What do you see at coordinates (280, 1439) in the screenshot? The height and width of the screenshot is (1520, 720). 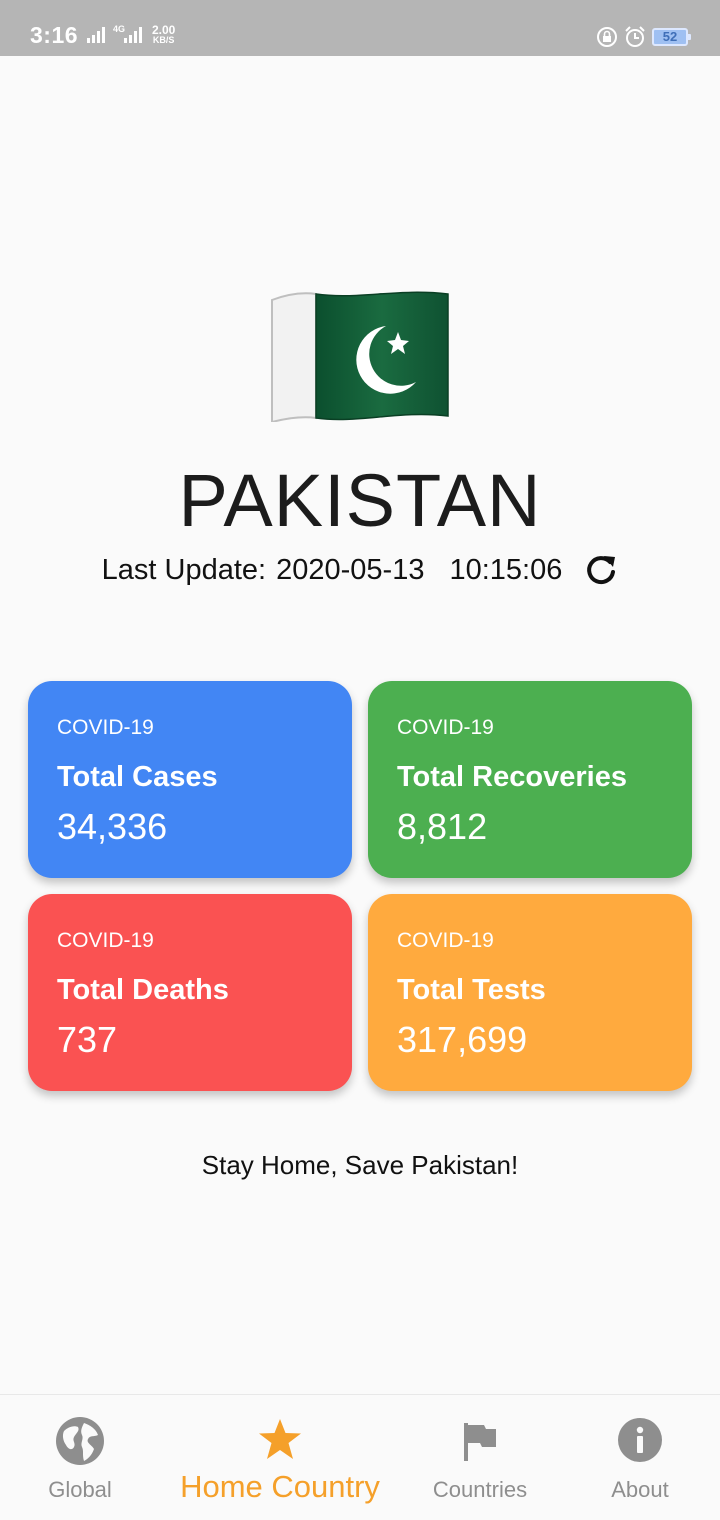 I see `star-icon` at bounding box center [280, 1439].